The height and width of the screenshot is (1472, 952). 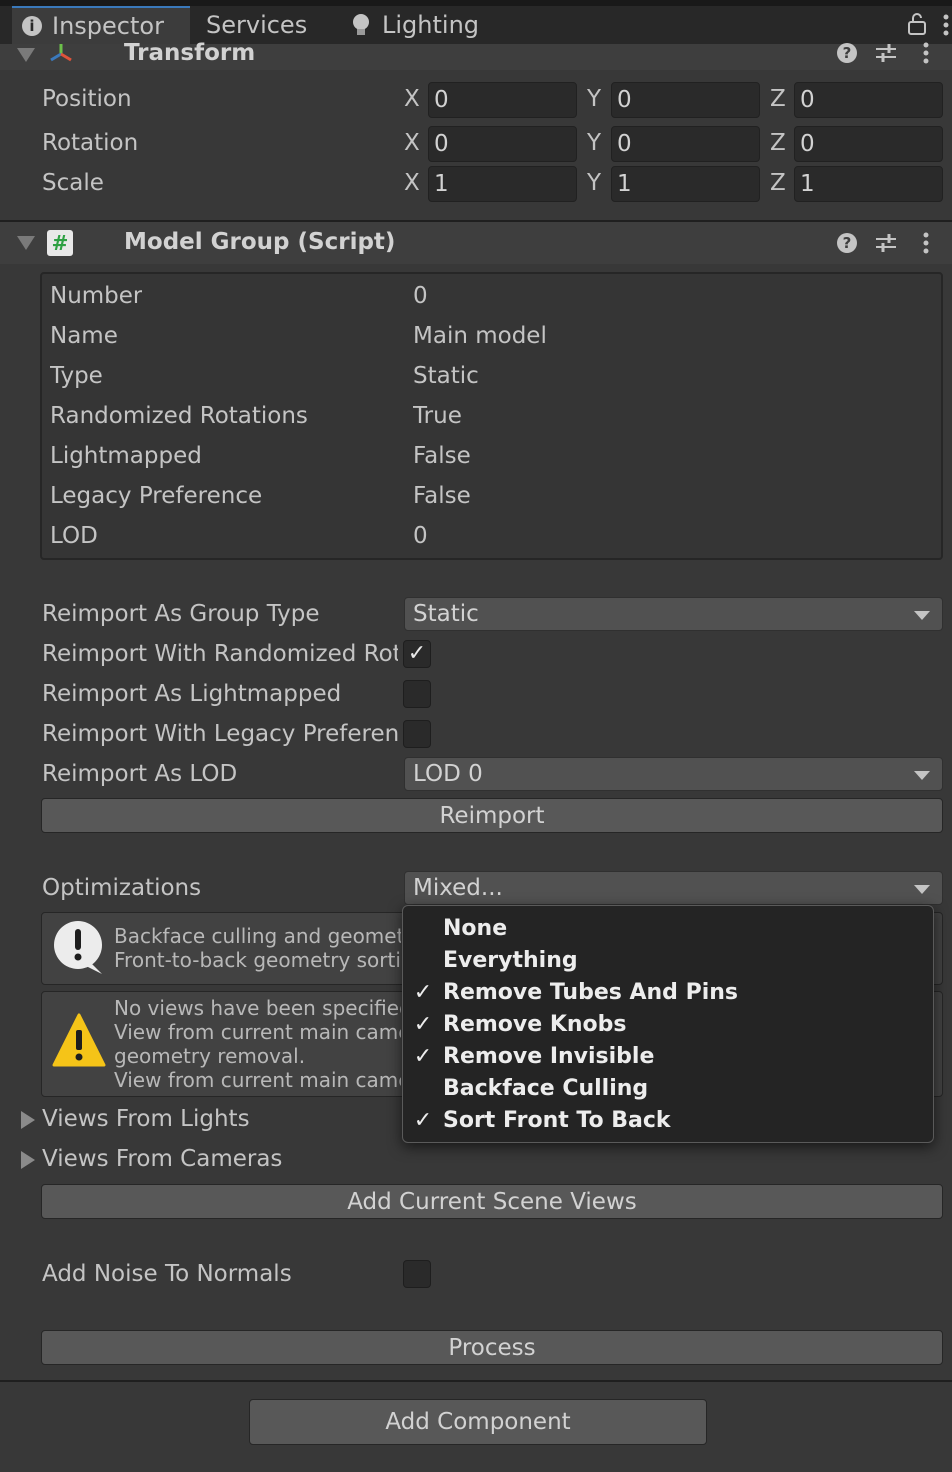 What do you see at coordinates (446, 376) in the screenshot?
I see `info-value: Static` at bounding box center [446, 376].